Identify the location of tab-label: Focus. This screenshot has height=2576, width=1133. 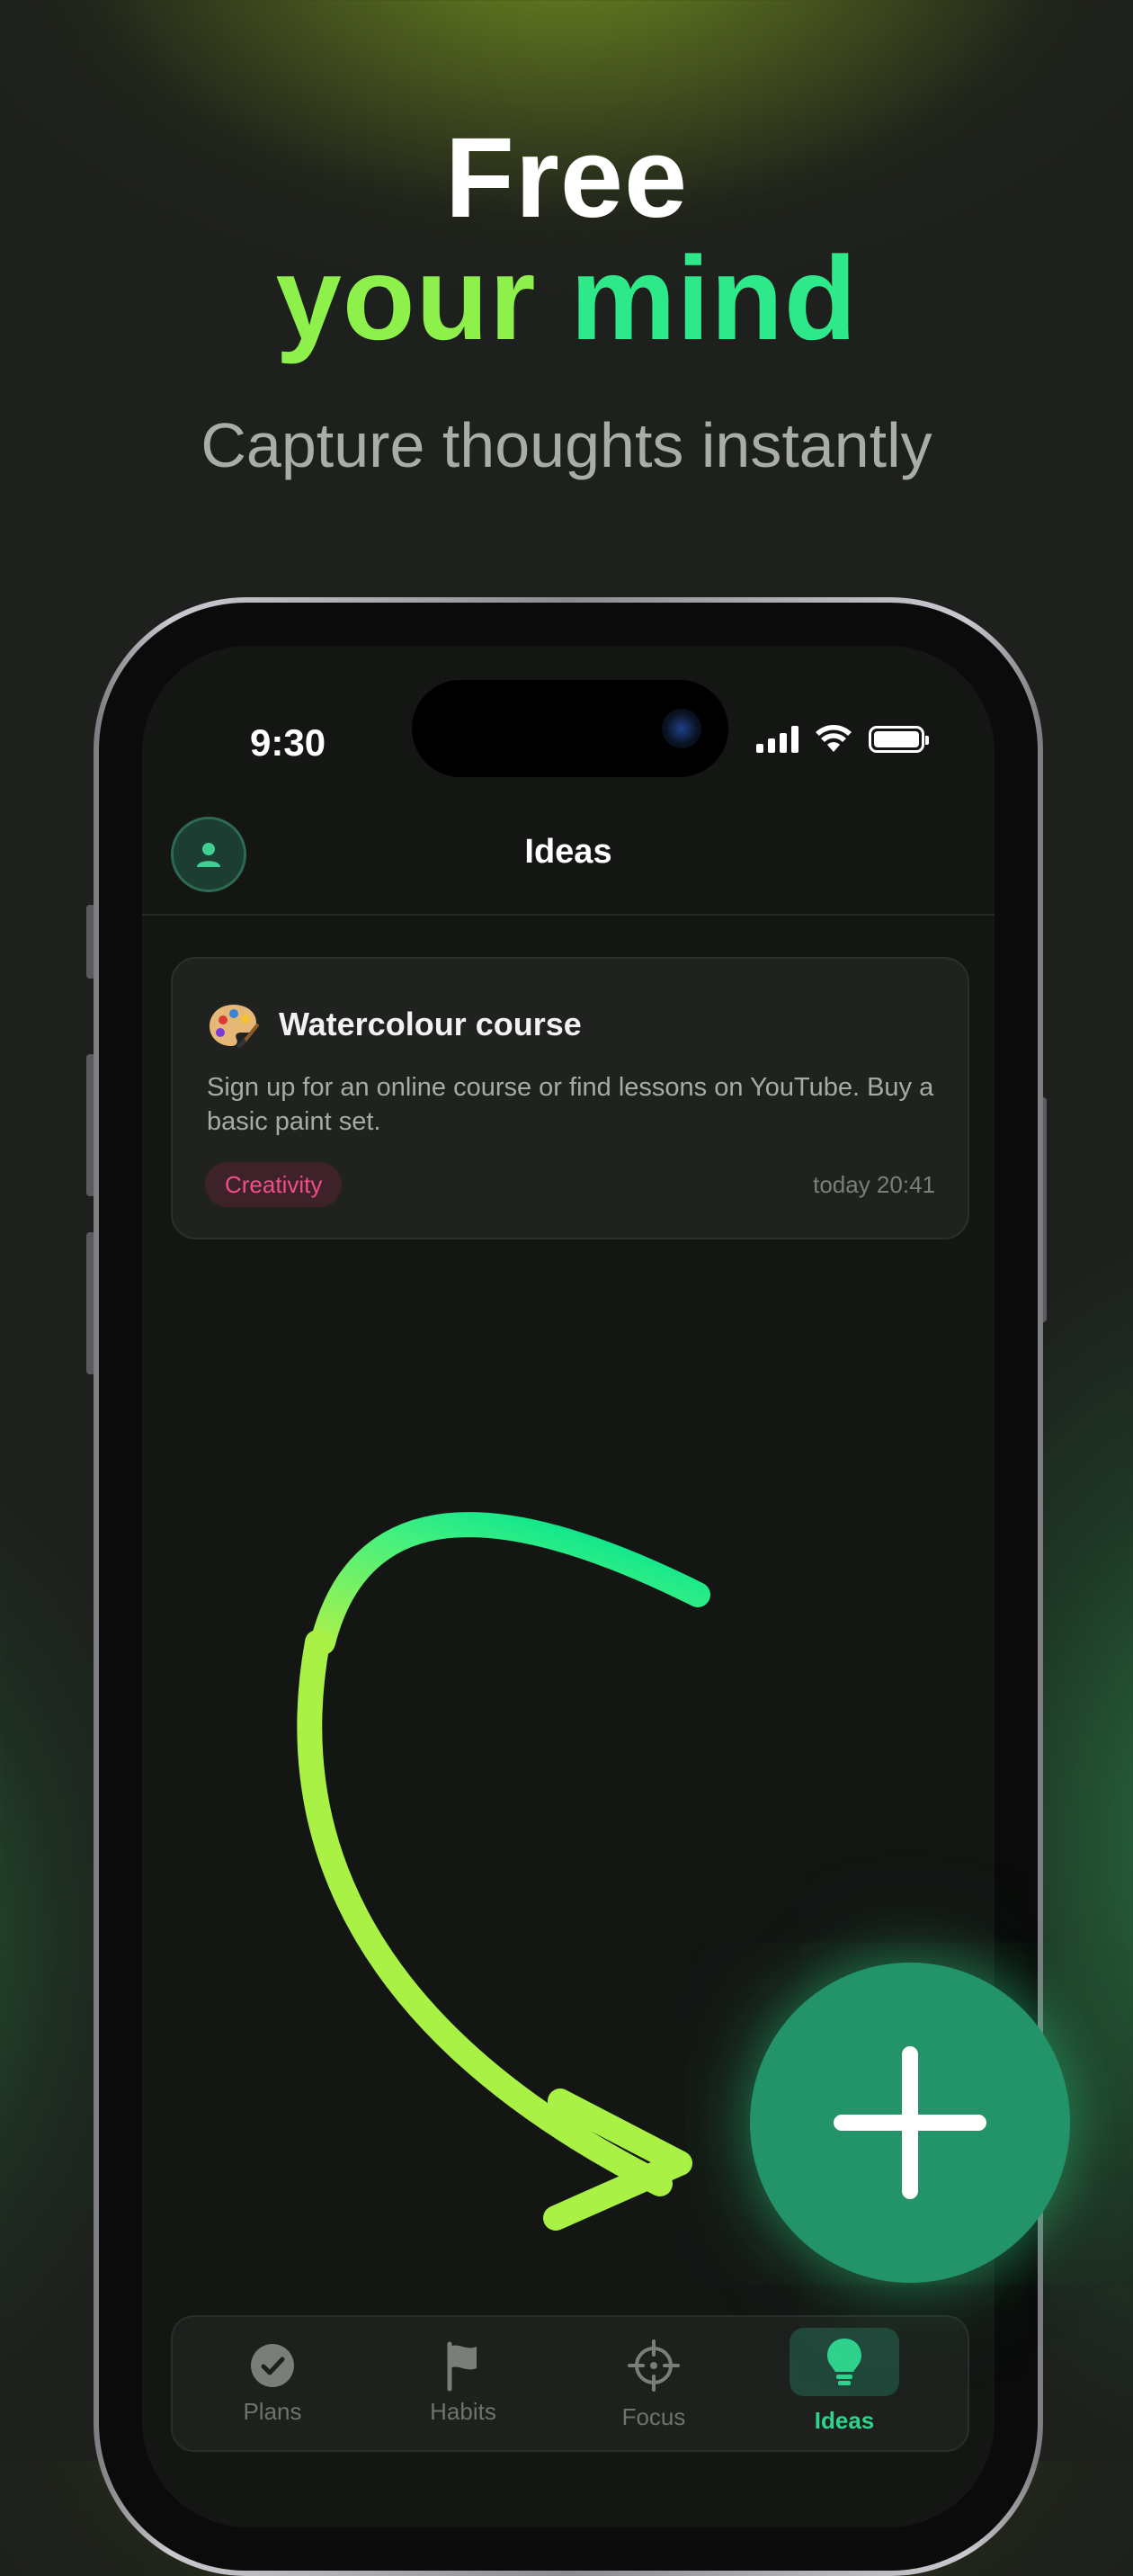
(653, 2416).